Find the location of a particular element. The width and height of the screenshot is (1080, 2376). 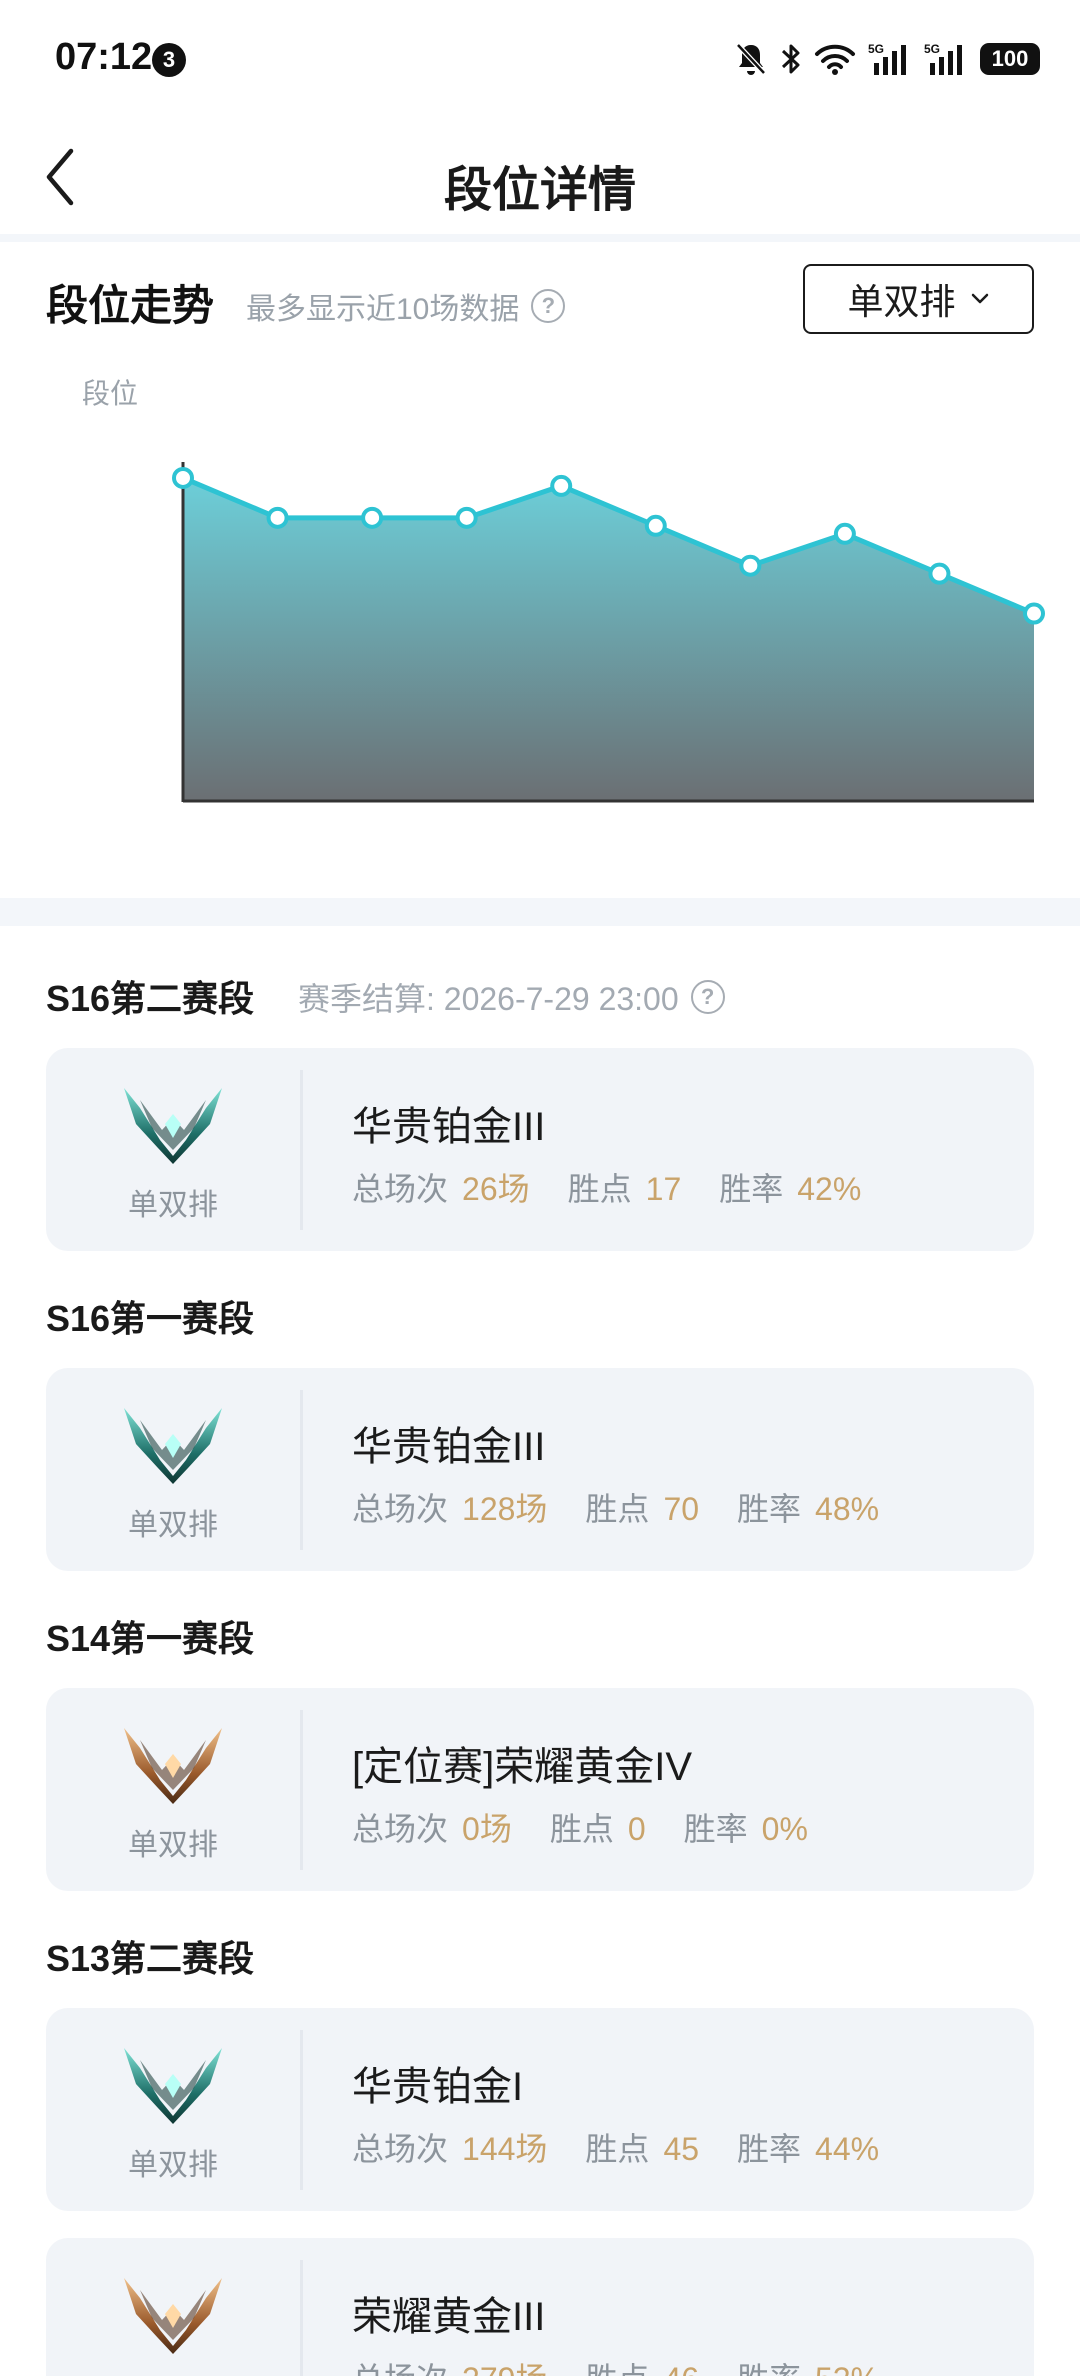

mute-bell-icon is located at coordinates (751, 59).